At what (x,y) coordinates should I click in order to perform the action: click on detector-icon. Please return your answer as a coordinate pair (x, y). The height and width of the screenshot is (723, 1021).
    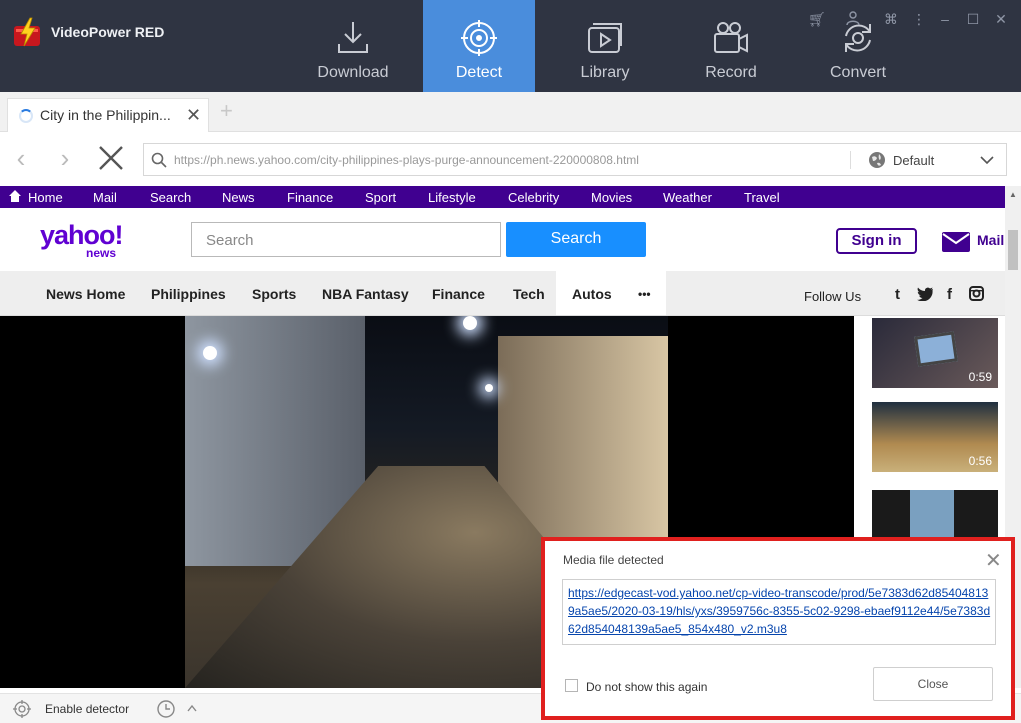
    Looking at the image, I should click on (22, 709).